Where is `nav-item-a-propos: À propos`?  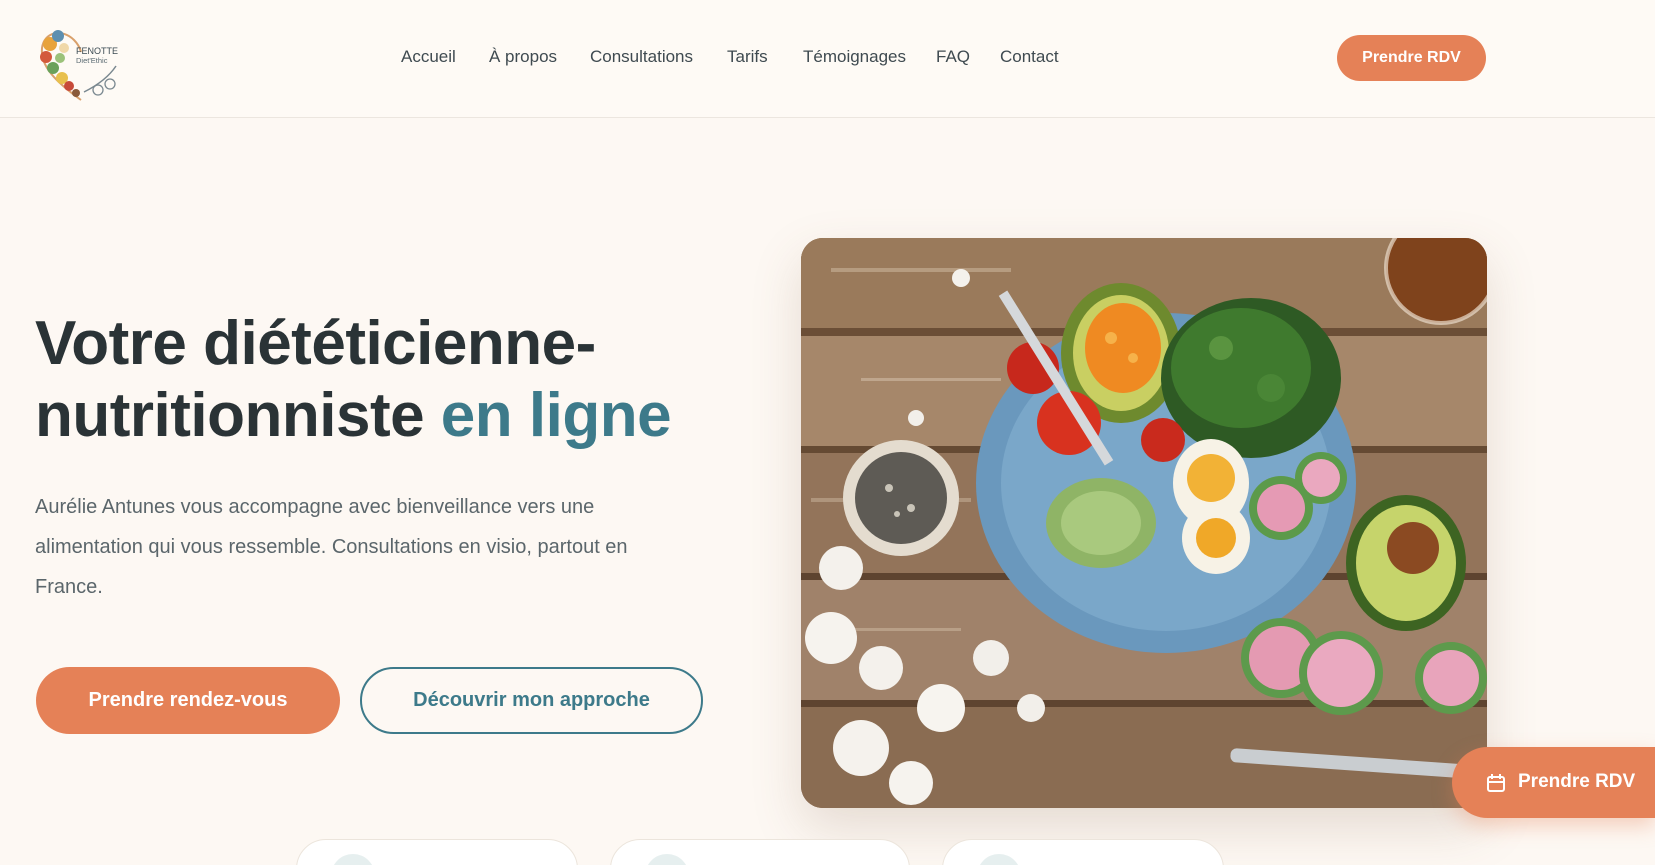 nav-item-a-propos: À propos is located at coordinates (523, 57).